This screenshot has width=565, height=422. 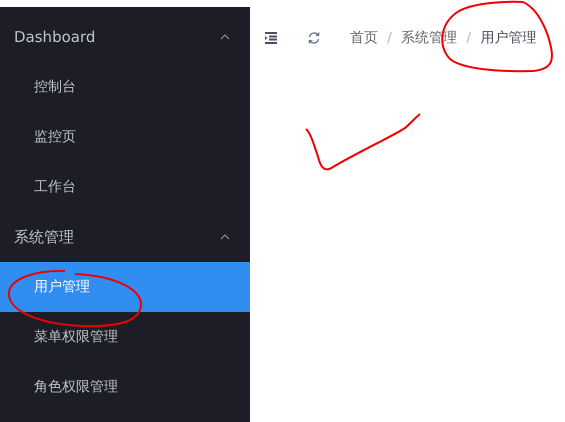 I want to click on menu-group-title: 系统管理, so click(x=44, y=237).